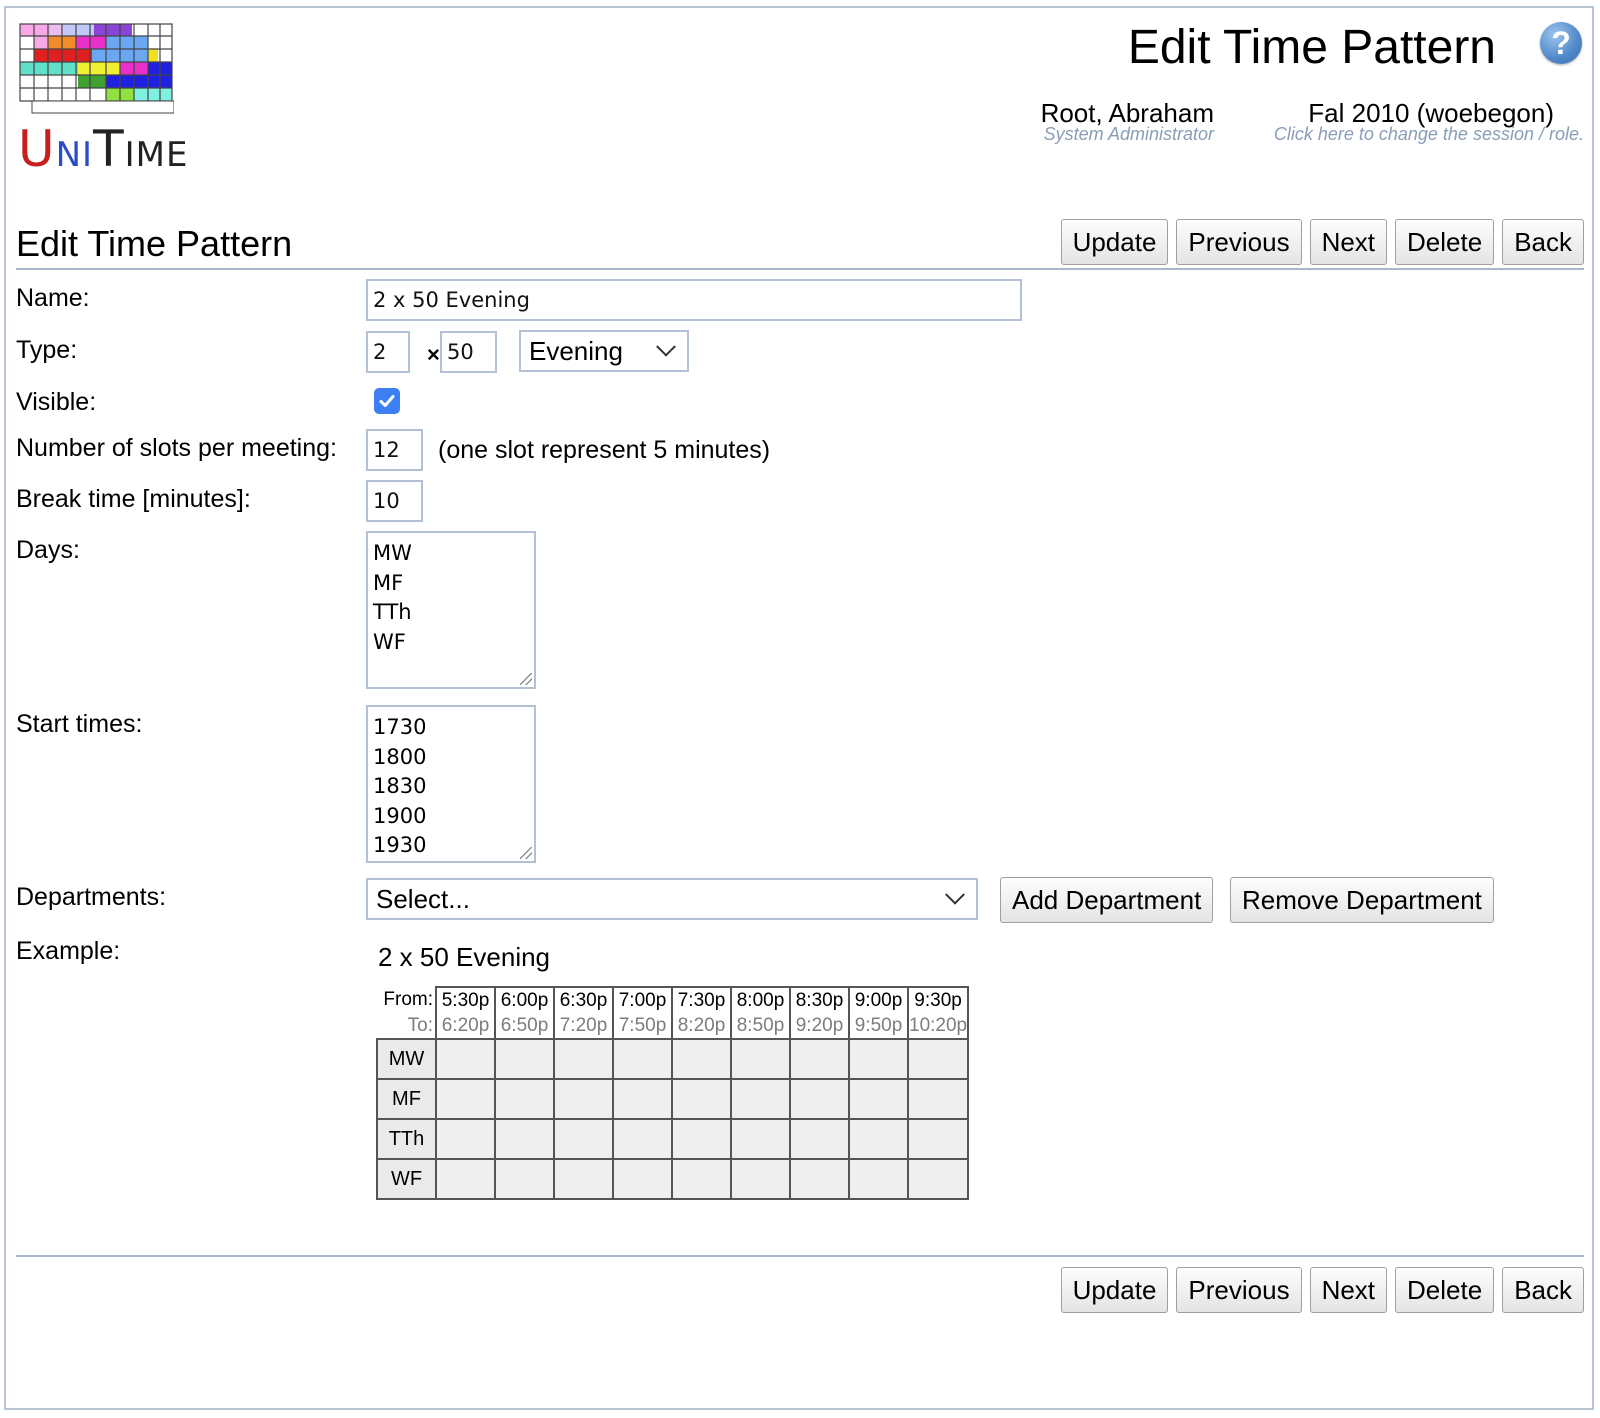 The image size is (1600, 1418). Describe the element at coordinates (694, 300) in the screenshot. I see `name-input` at that location.